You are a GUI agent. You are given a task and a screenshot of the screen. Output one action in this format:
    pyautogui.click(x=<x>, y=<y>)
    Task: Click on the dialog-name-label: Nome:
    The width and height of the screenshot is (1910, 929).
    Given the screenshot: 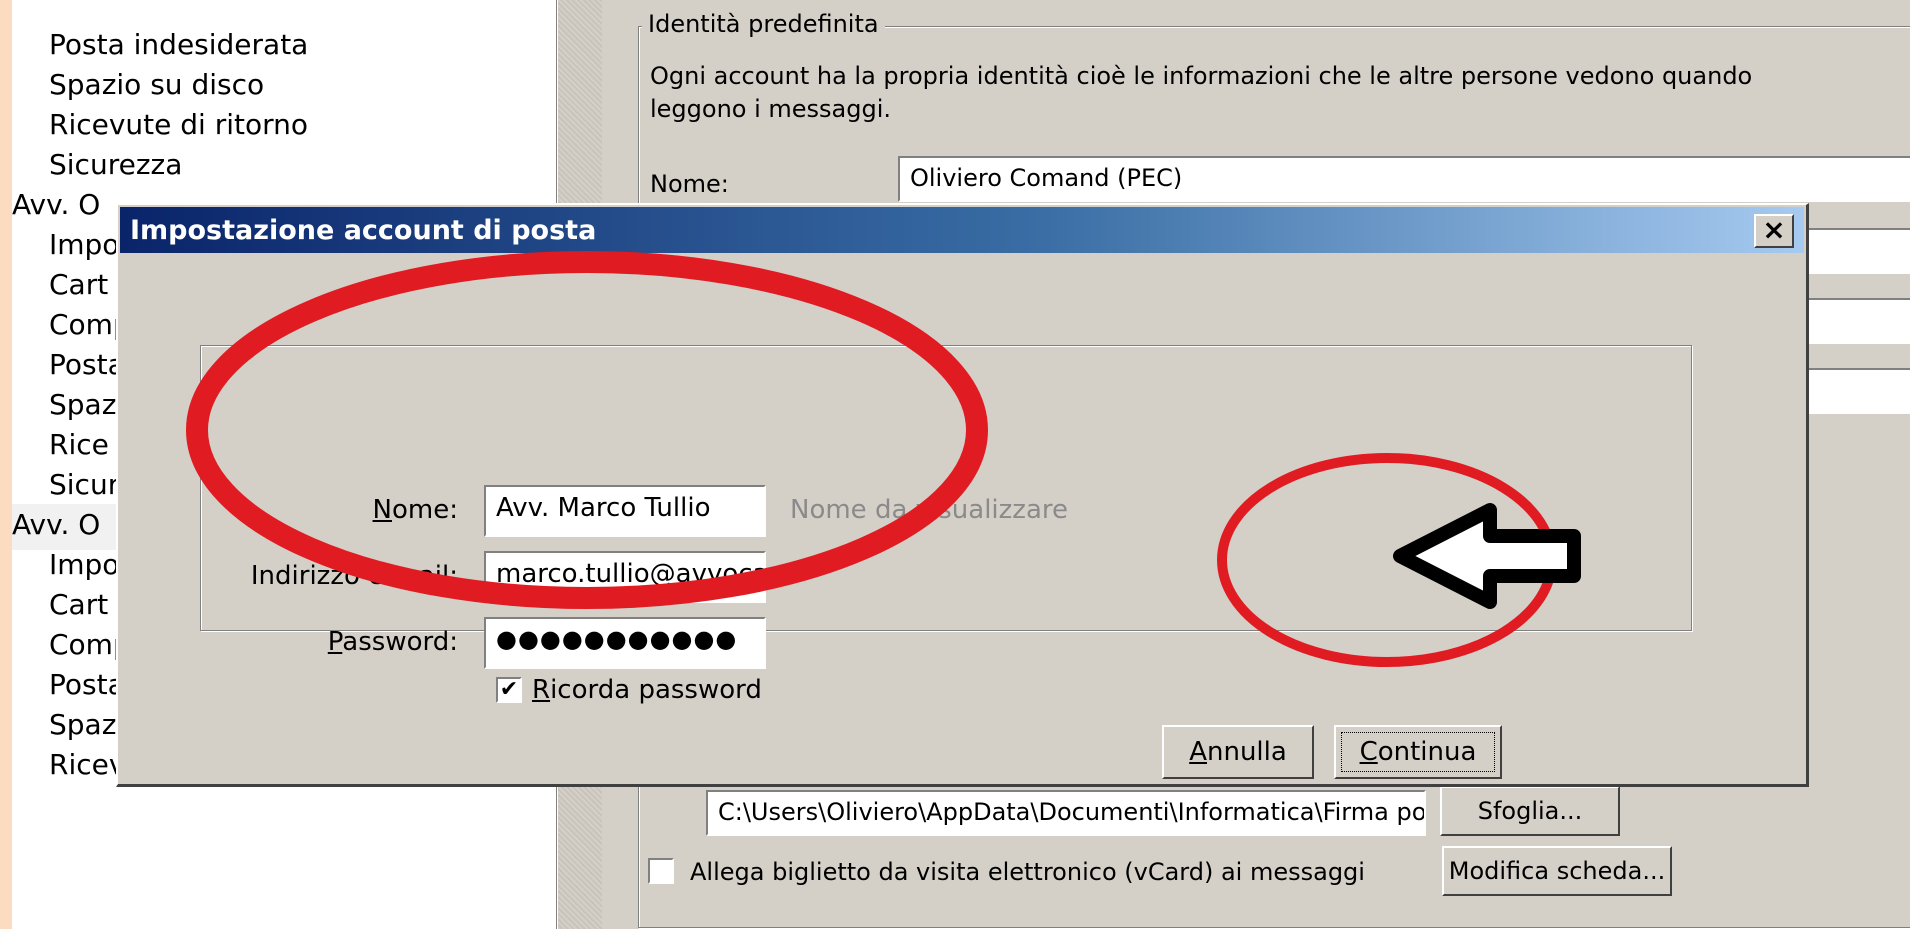 What is the action you would take?
    pyautogui.click(x=415, y=510)
    